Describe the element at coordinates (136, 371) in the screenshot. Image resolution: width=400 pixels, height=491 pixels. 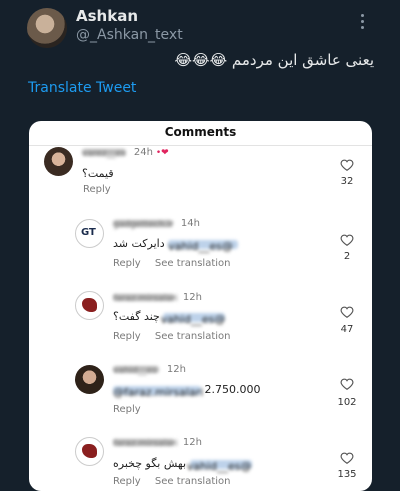
I see `commenter-username: vahid__es` at that location.